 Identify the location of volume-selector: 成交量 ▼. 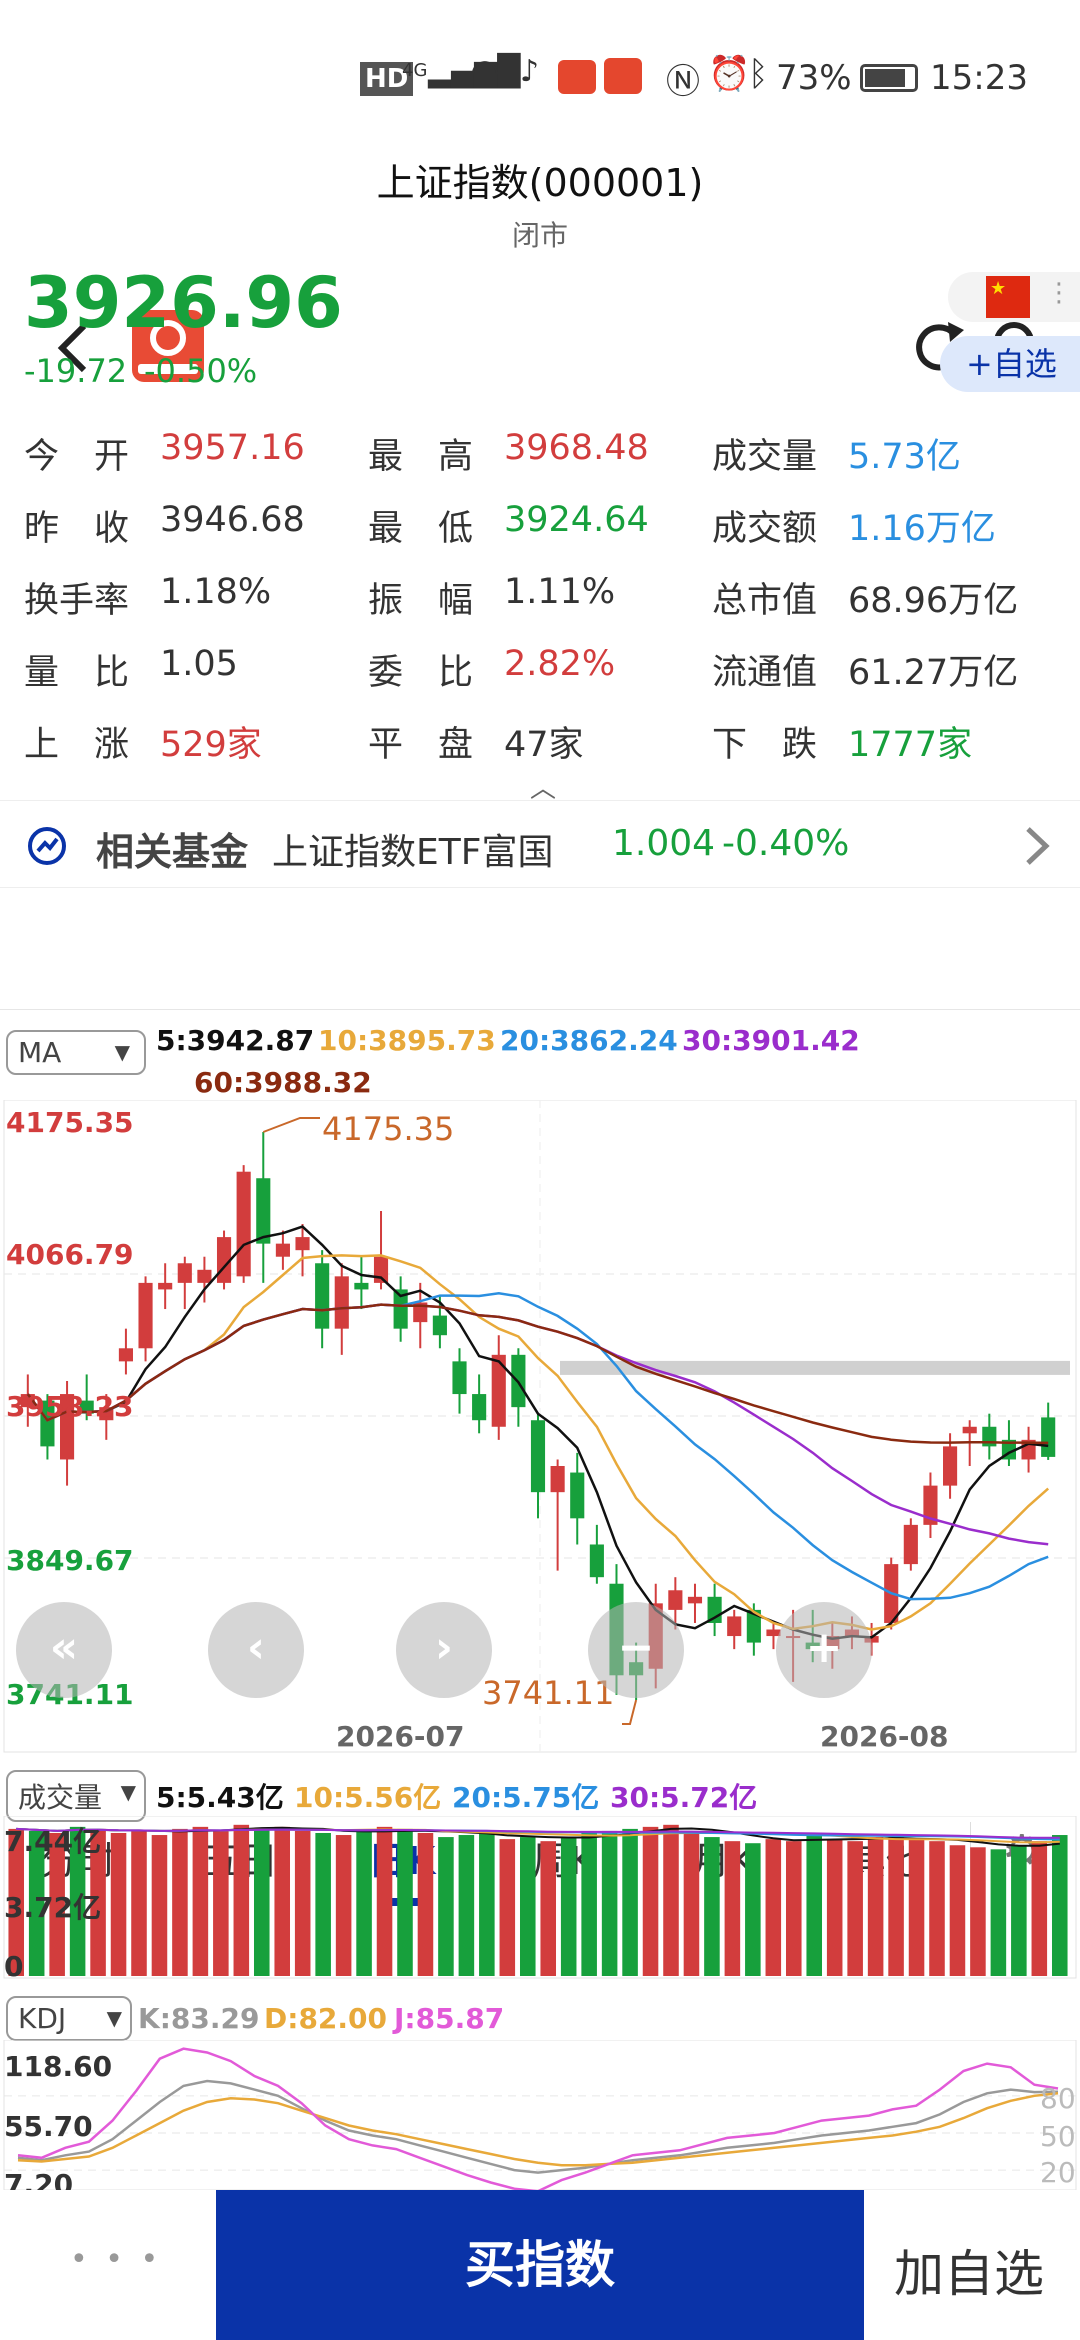
(76, 1796).